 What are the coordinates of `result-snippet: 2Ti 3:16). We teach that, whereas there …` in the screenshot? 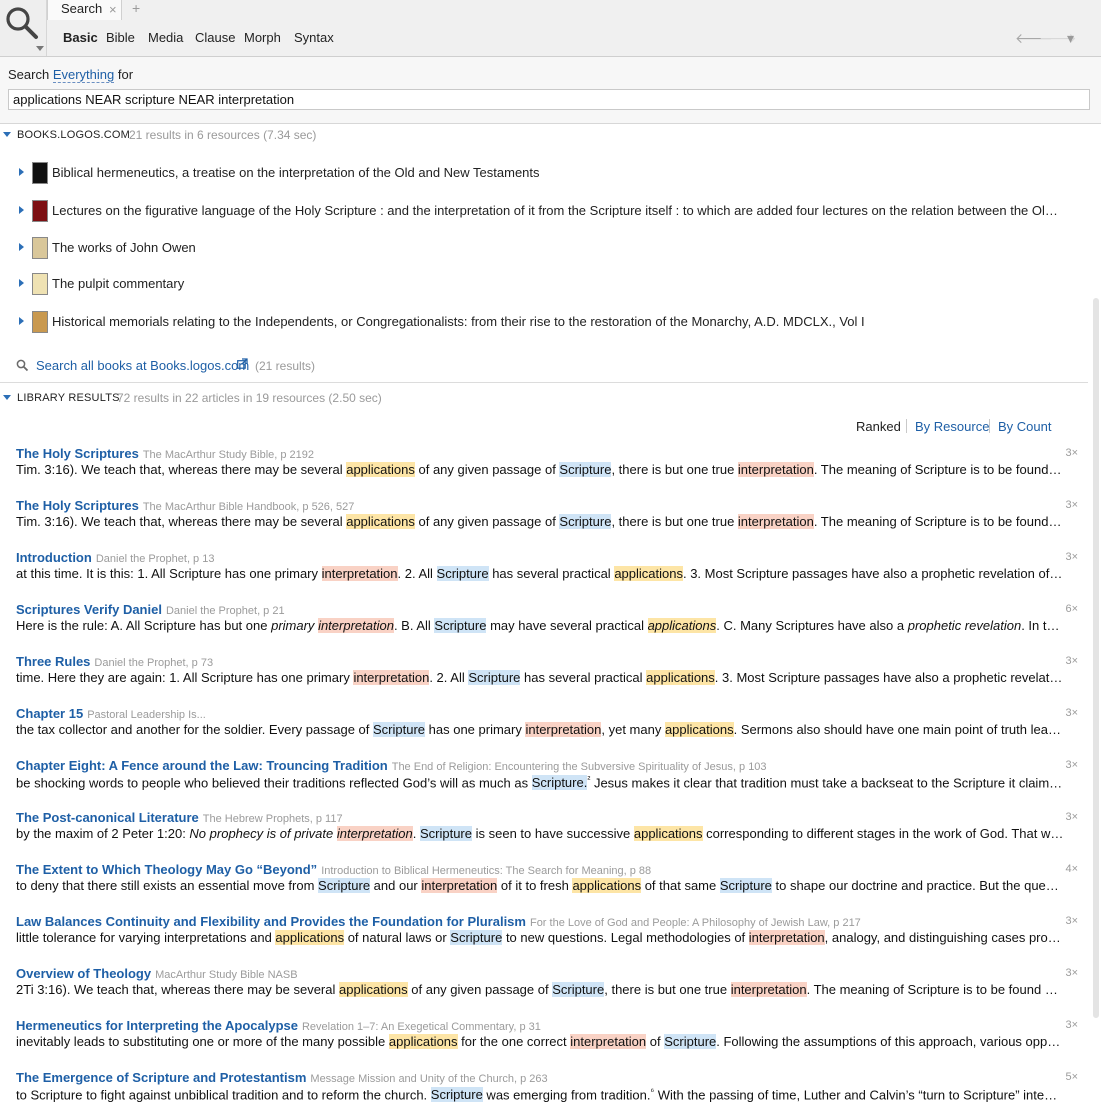 It's located at (540, 989).